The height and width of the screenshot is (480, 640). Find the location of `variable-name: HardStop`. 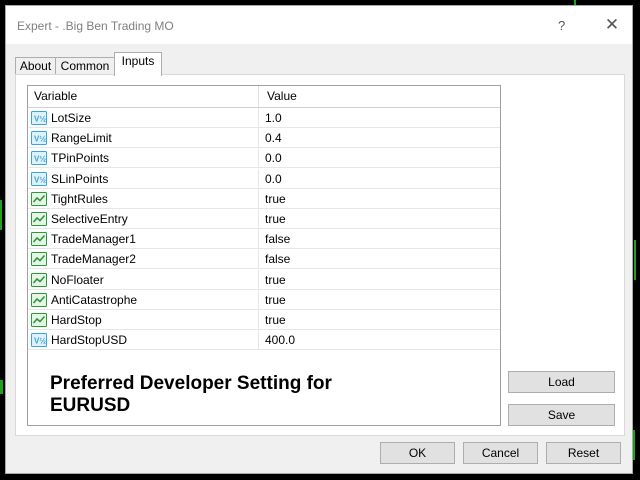

variable-name: HardStop is located at coordinates (76, 320).